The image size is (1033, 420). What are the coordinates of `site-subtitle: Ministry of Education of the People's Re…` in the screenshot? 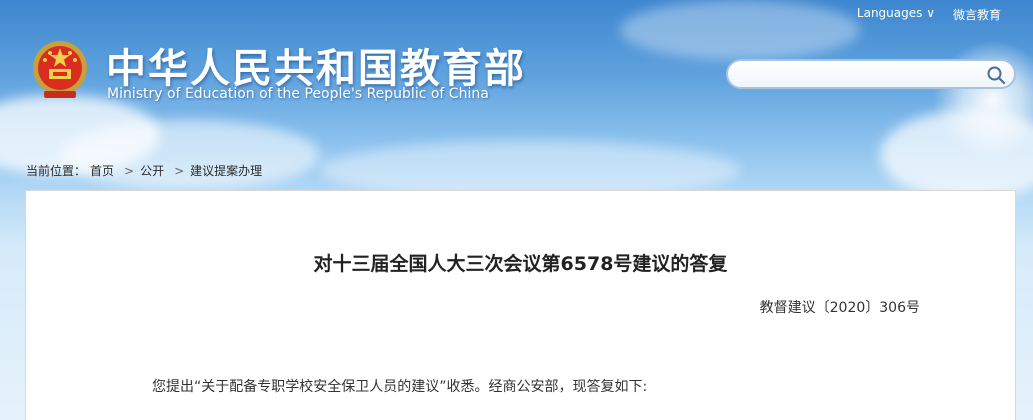 It's located at (298, 94).